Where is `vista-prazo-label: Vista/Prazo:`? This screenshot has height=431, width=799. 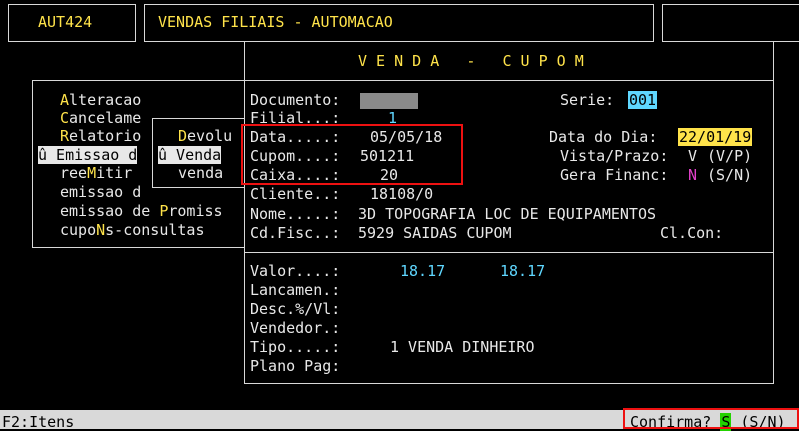
vista-prazo-label: Vista/Prazo: is located at coordinates (614, 156).